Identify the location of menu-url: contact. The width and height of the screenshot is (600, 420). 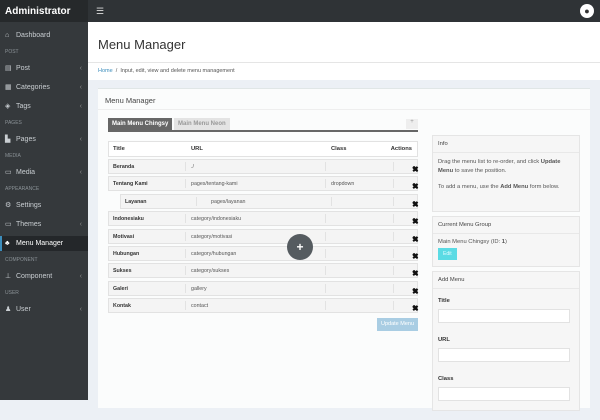
(200, 306).